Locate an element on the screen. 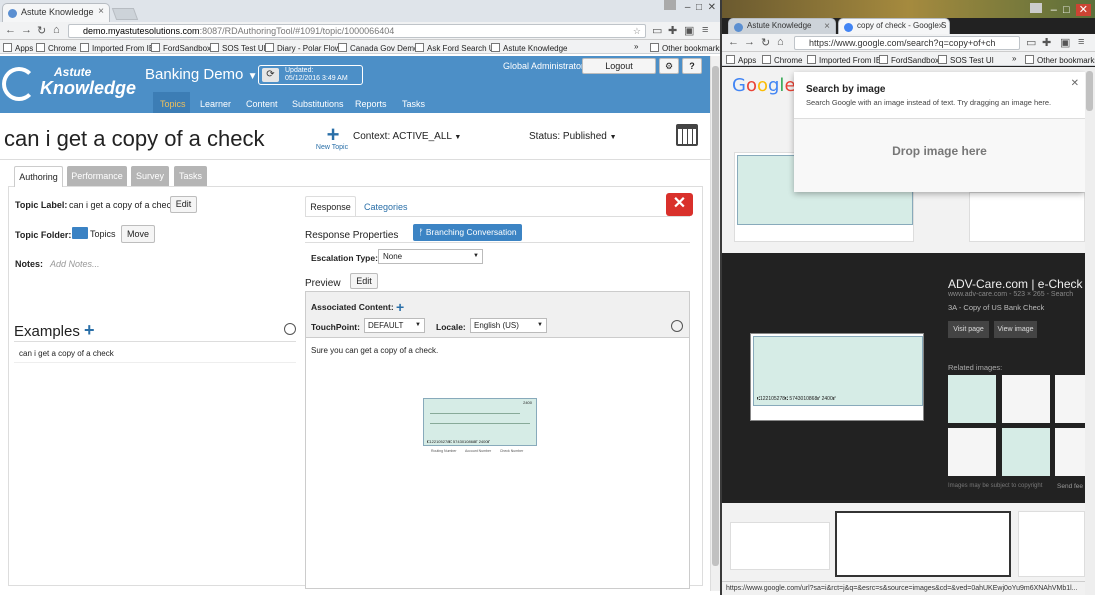 The height and width of the screenshot is (595, 1095). example-item: can i get a copy of a check is located at coordinates (66, 353).